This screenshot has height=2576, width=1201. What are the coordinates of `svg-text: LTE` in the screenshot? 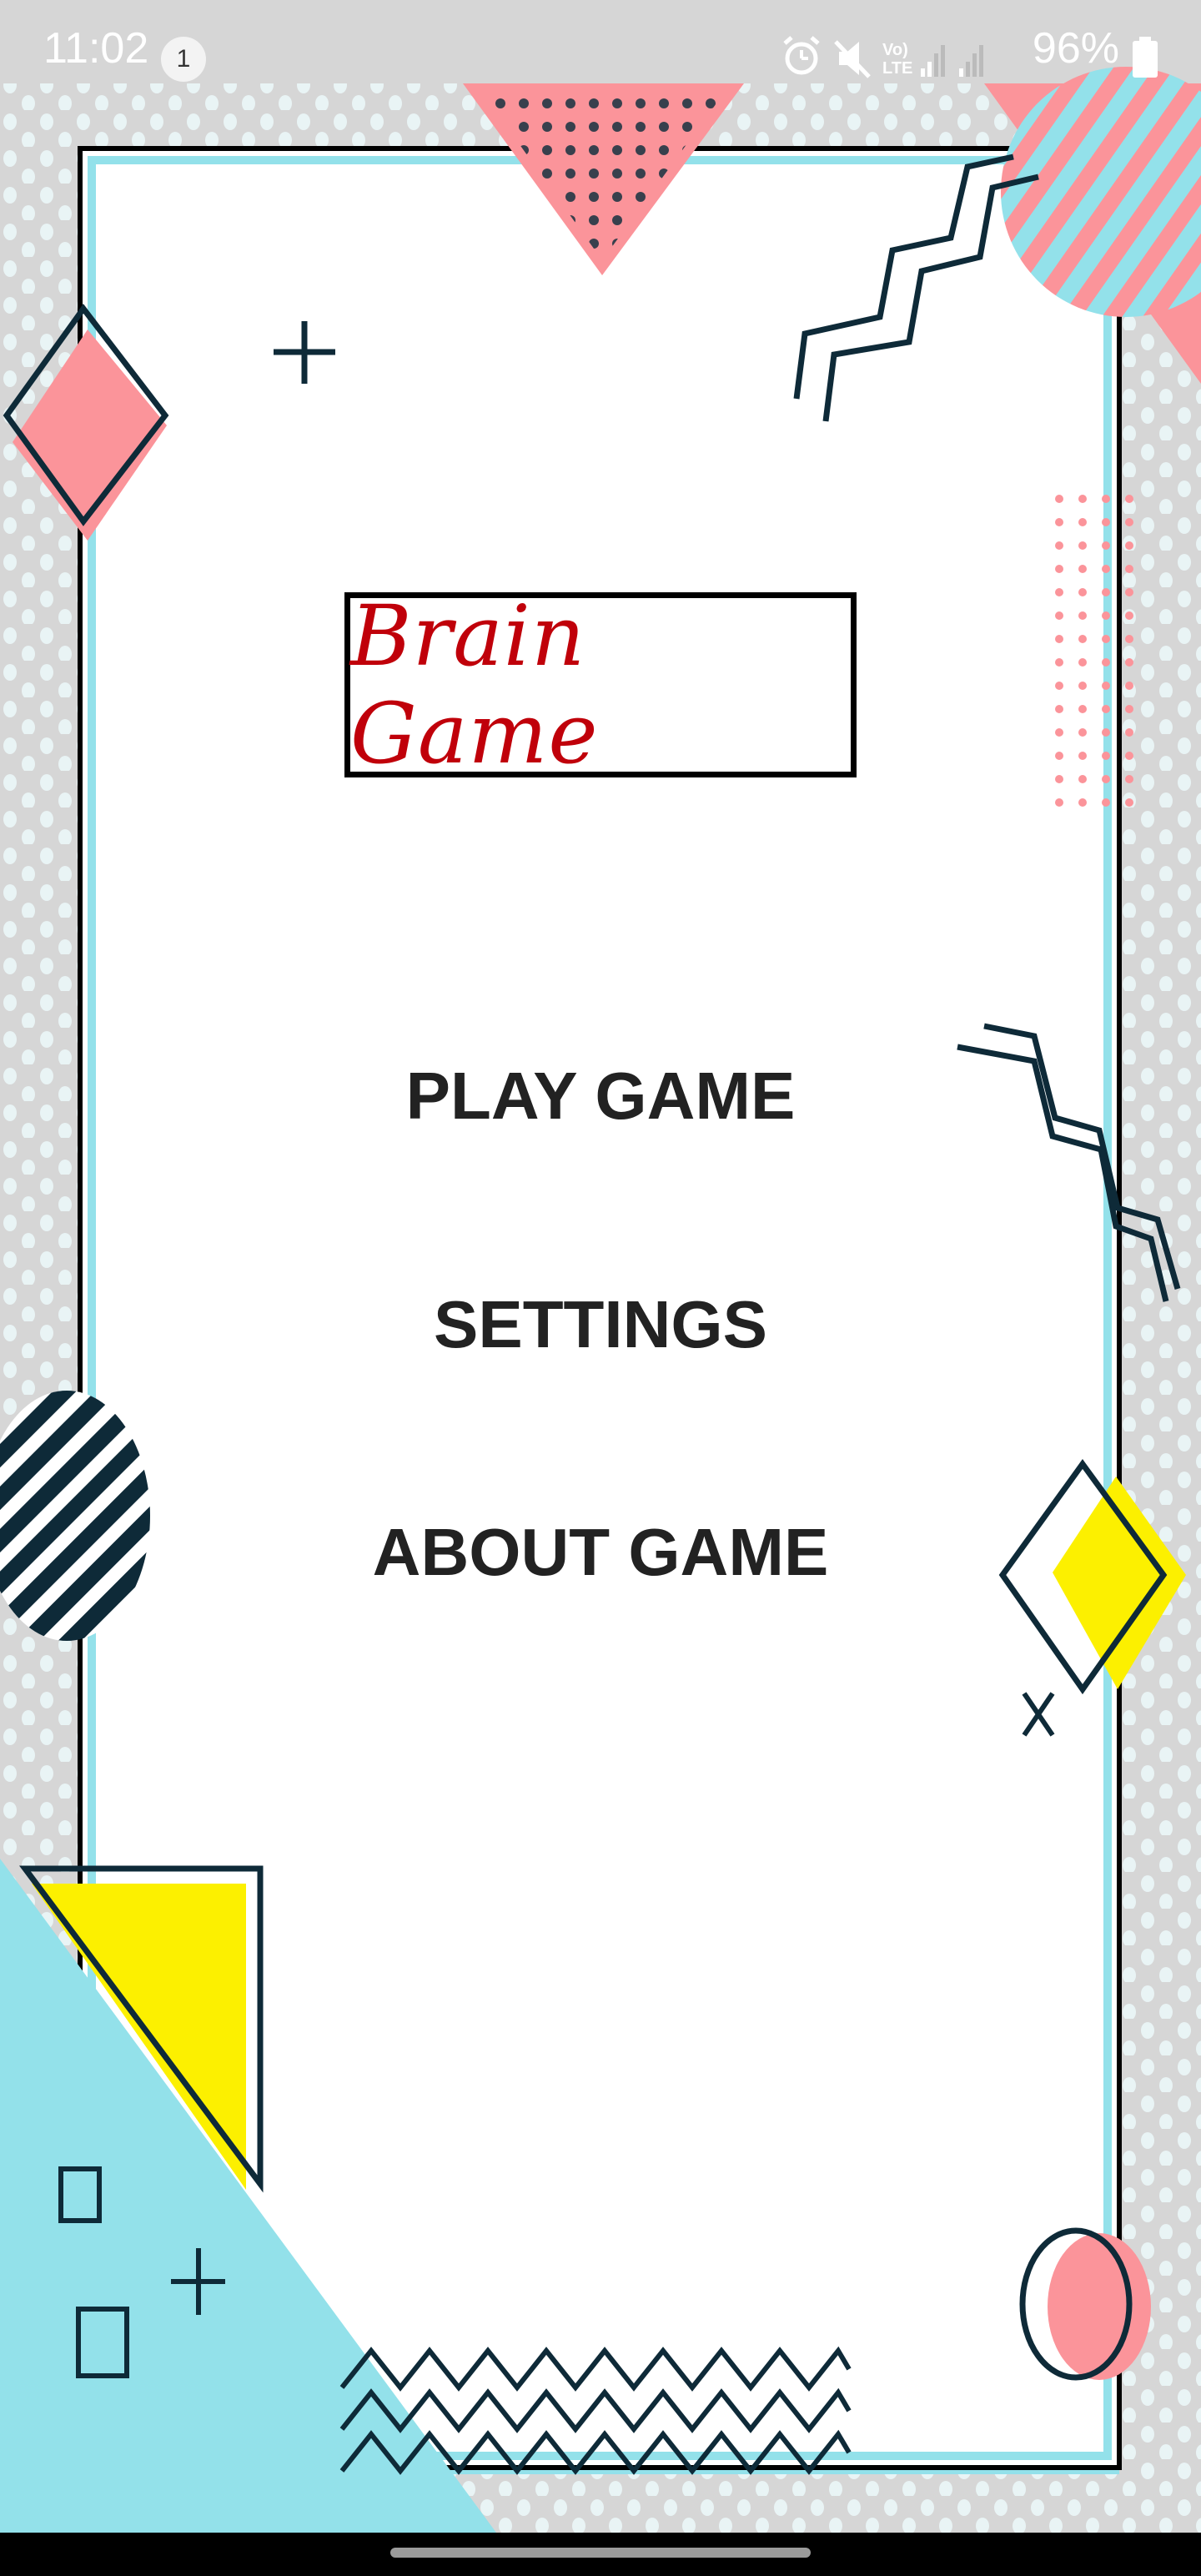 It's located at (897, 68).